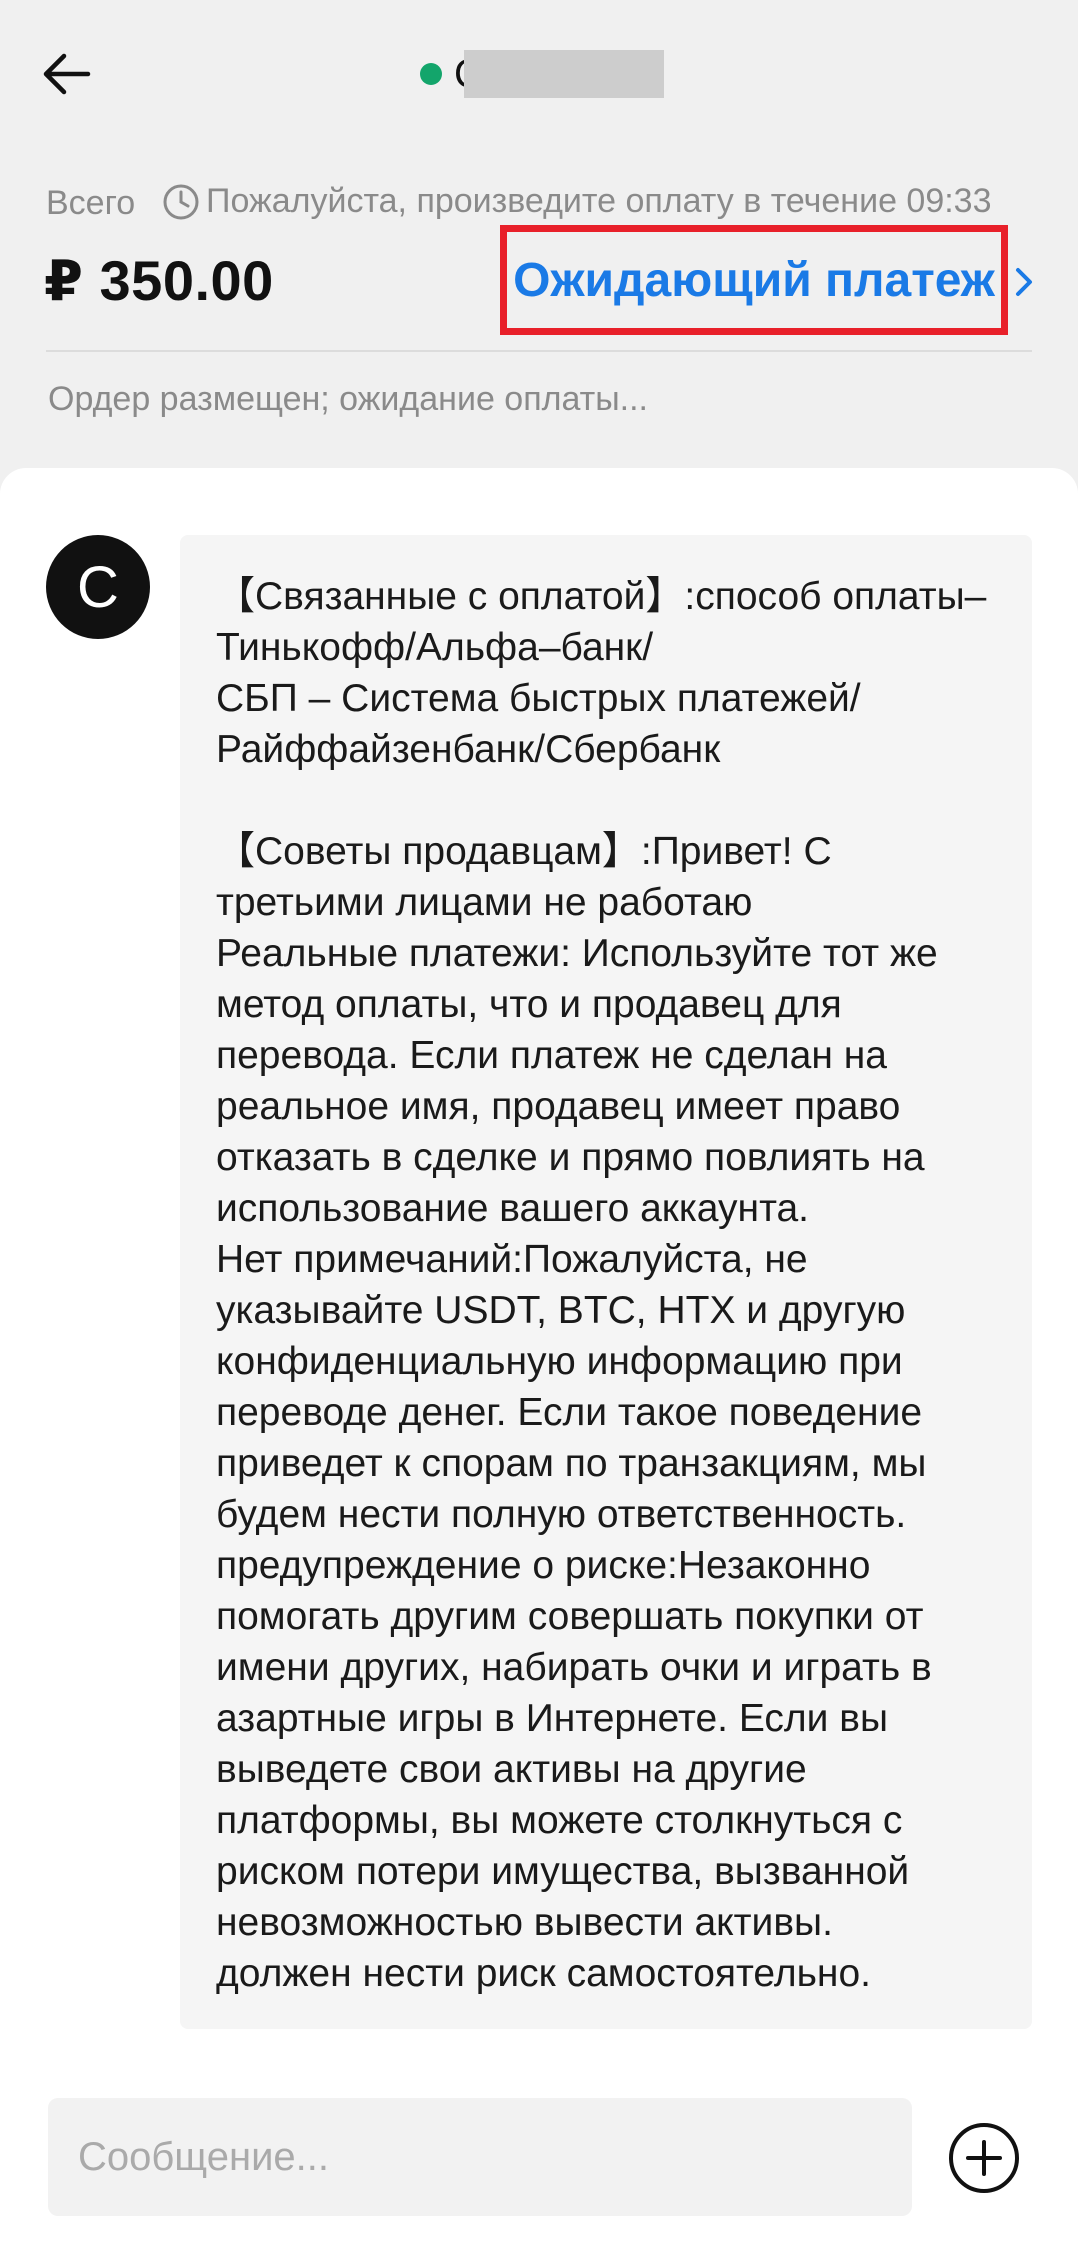  Describe the element at coordinates (66, 74) in the screenshot. I see `back-arrow-icon` at that location.